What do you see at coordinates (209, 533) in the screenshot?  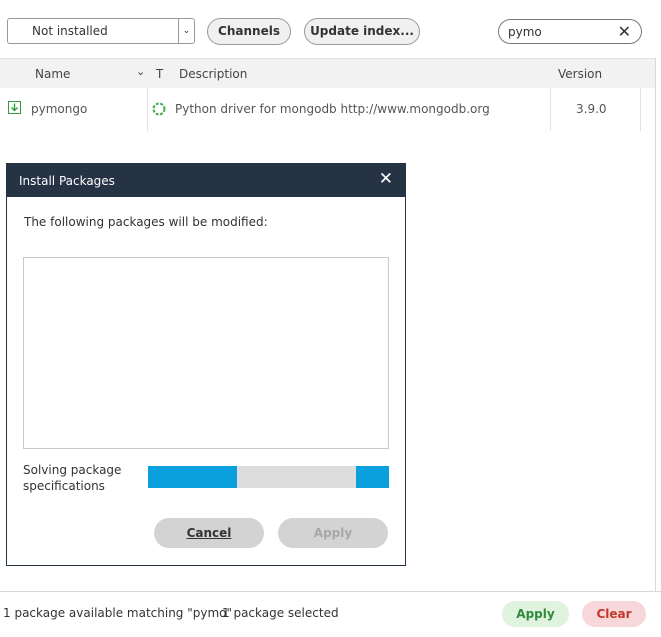 I see `cancel-button: Cancel` at bounding box center [209, 533].